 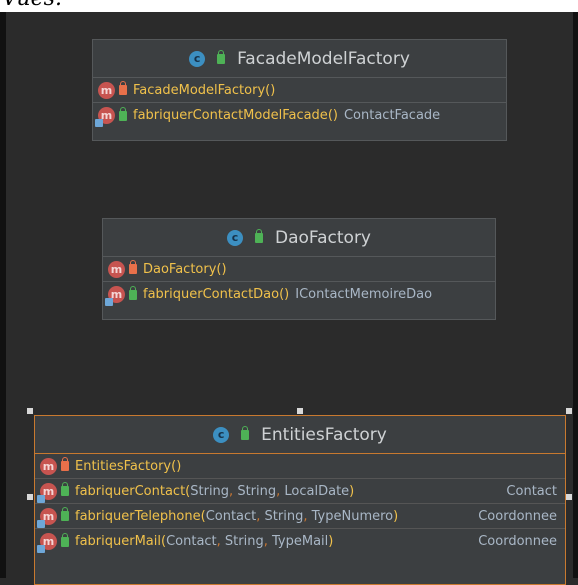 What do you see at coordinates (123, 466) in the screenshot?
I see `method-name: EntitiesFactory` at bounding box center [123, 466].